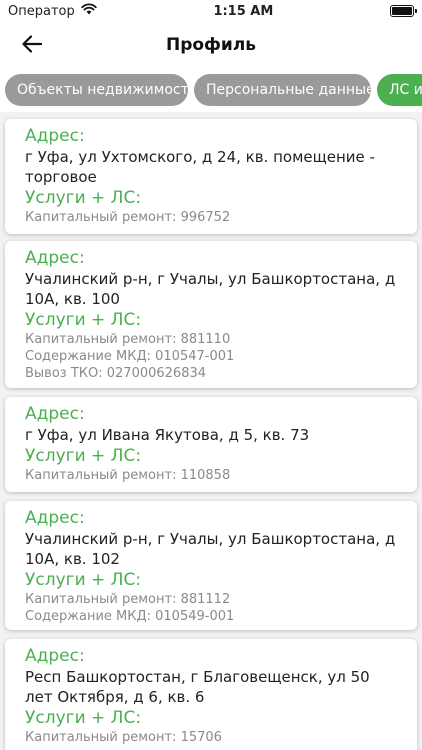  I want to click on tab-label: Персональные данные, so click(288, 90).